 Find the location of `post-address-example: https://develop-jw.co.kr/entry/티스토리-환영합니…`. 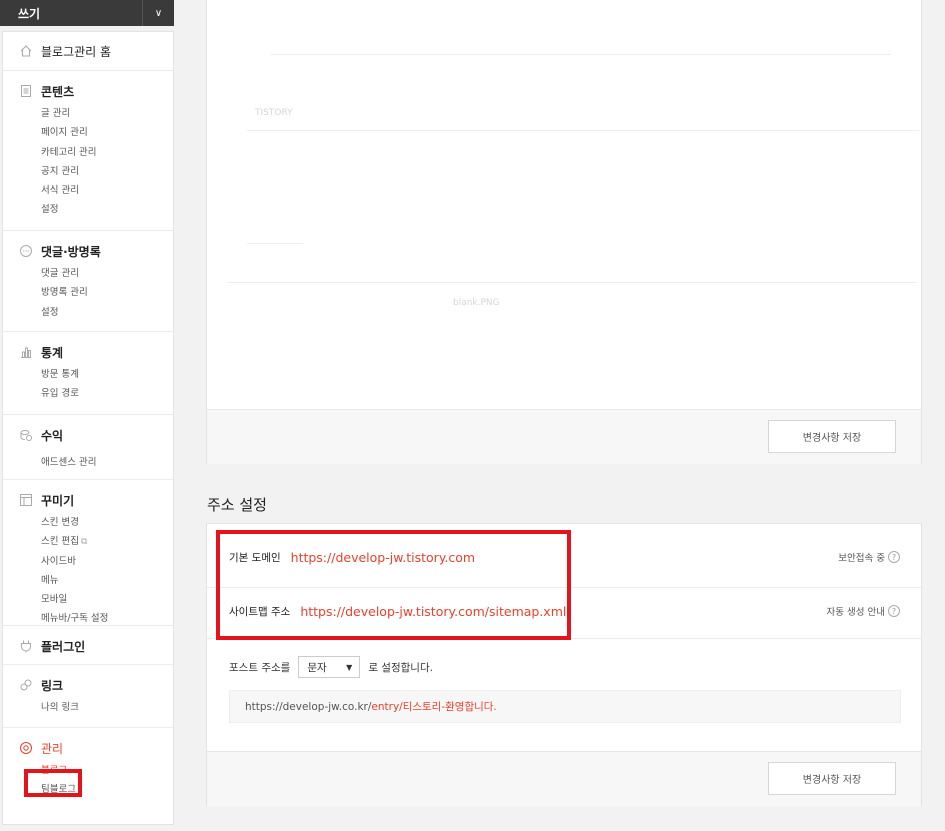

post-address-example: https://develop-jw.co.kr/entry/티스토리-환영합니… is located at coordinates (565, 706).